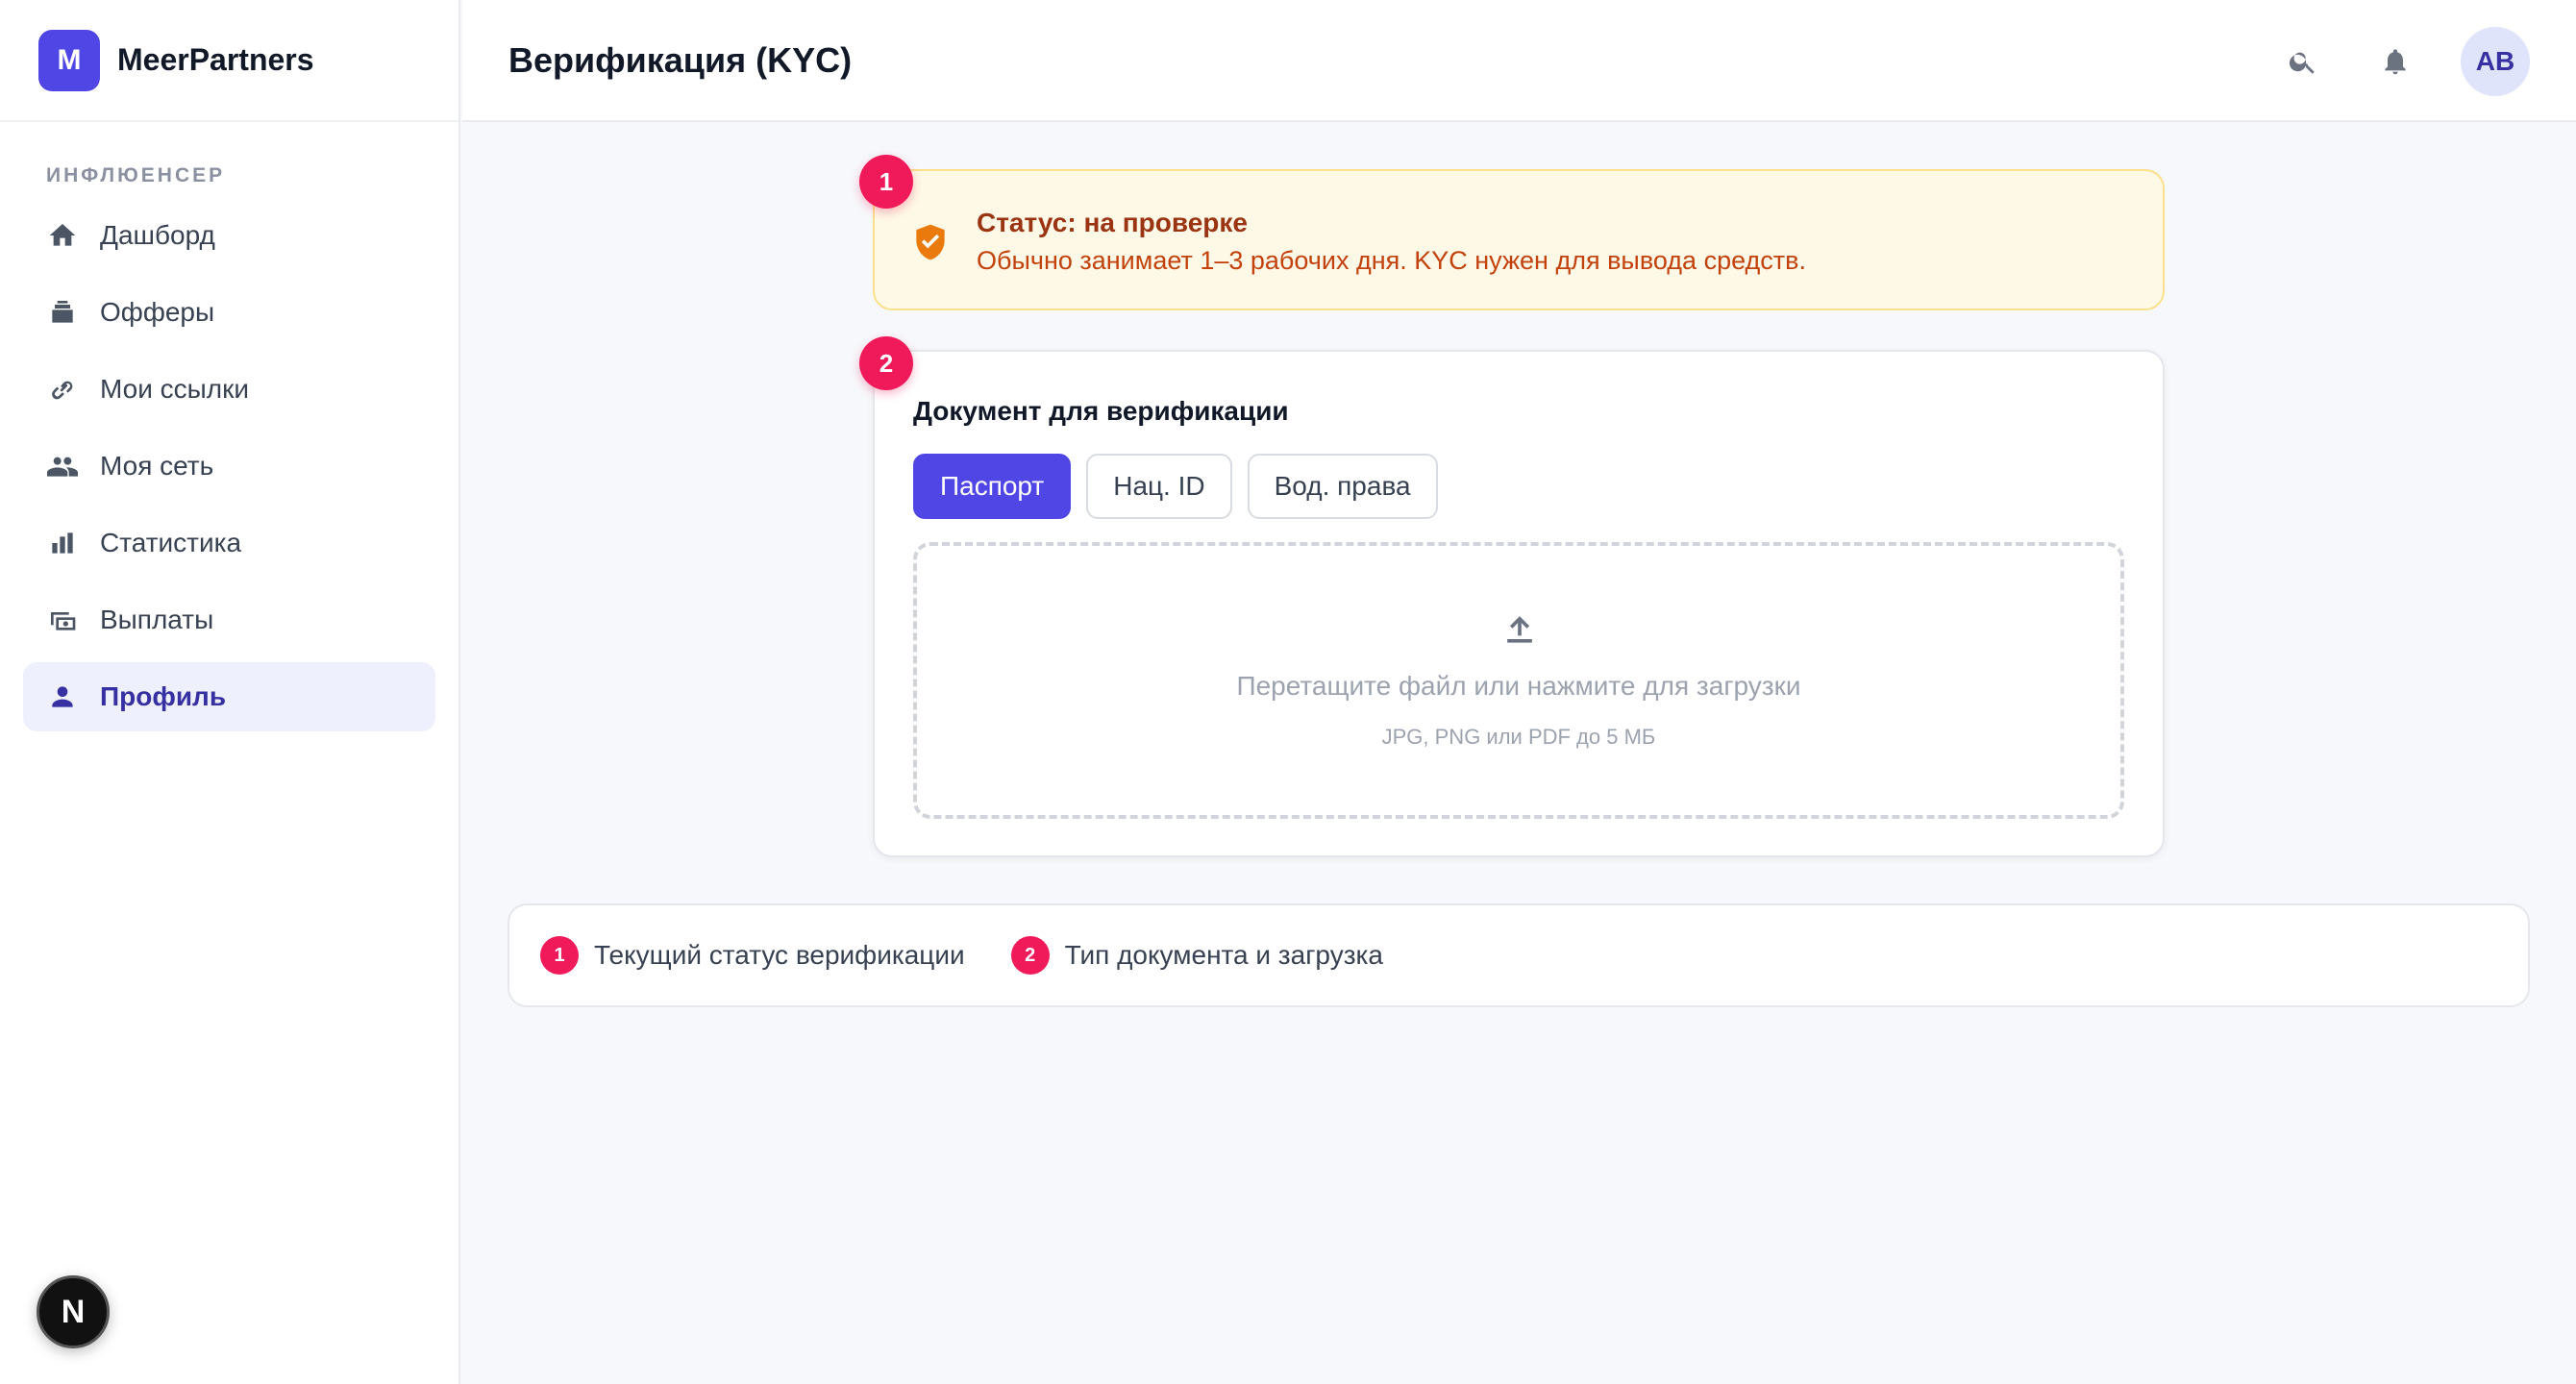 This screenshot has width=2576, height=1384. Describe the element at coordinates (157, 235) in the screenshot. I see `sidebar-item-label: Дашборд` at that location.